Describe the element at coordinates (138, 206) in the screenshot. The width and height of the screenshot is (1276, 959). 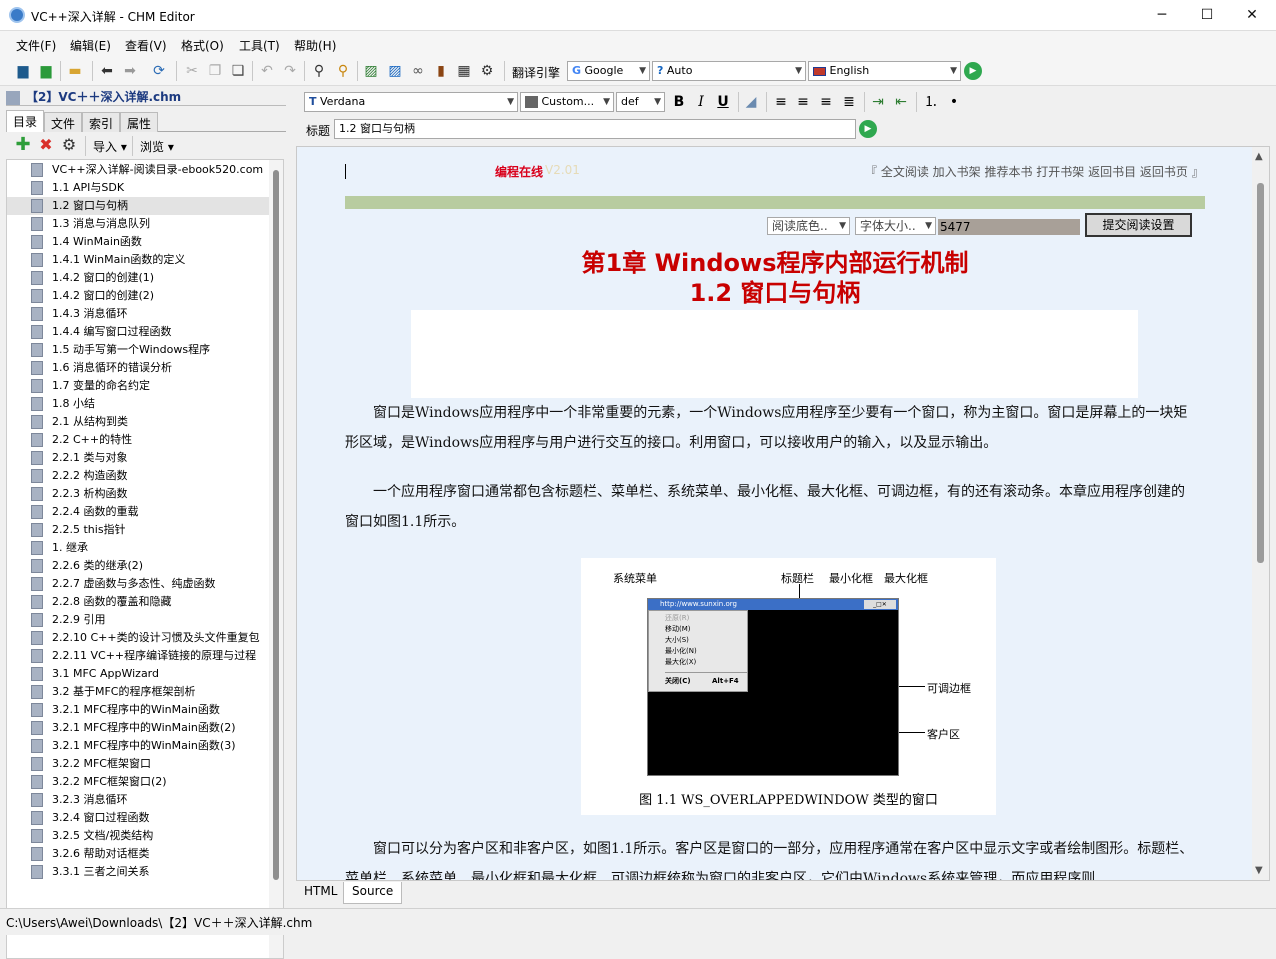
I see `tree-item: 1.2 窗口与句柄` at that location.